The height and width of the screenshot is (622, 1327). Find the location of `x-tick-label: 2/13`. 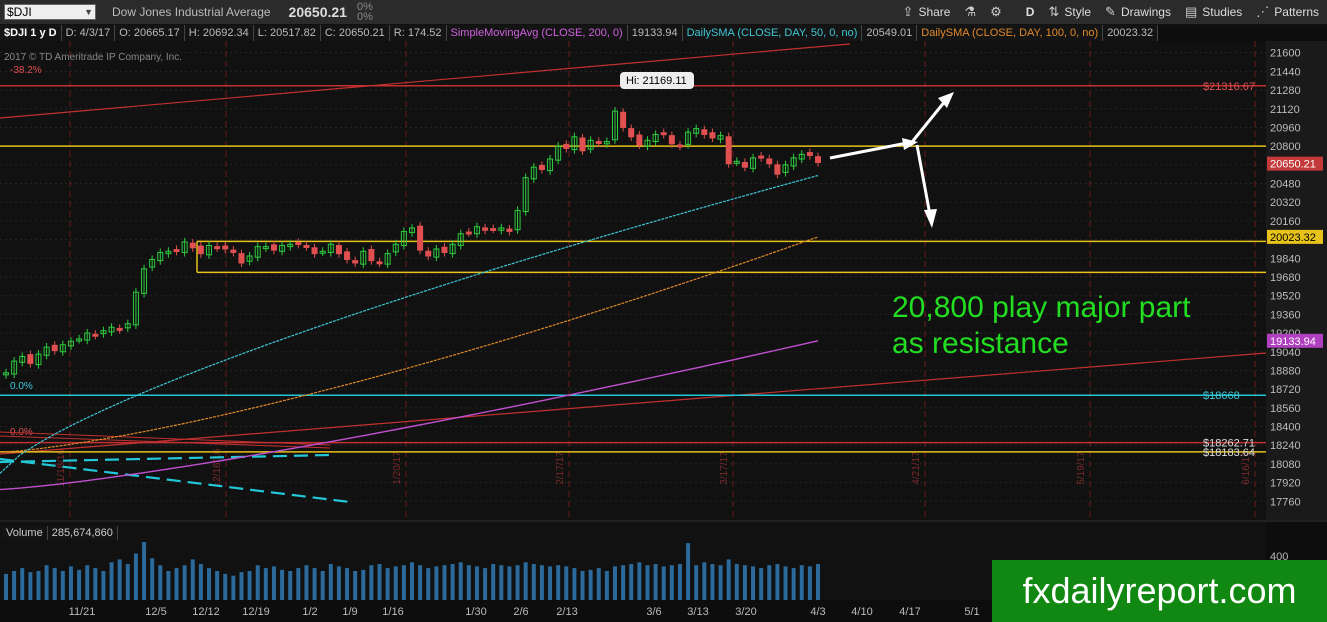

x-tick-label: 2/13 is located at coordinates (566, 612).